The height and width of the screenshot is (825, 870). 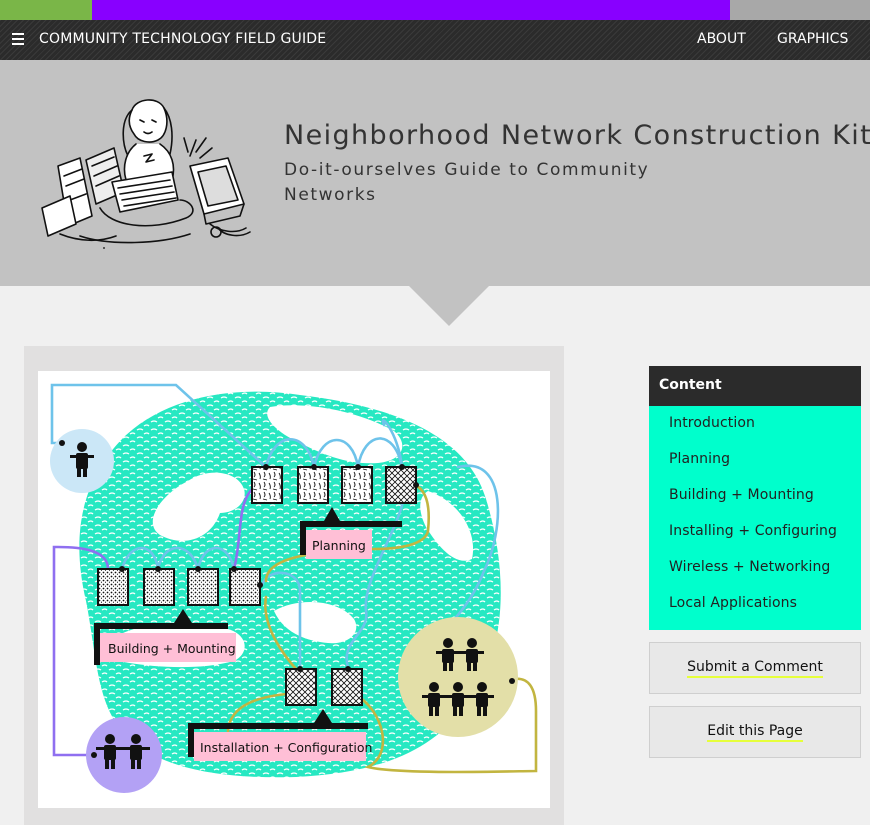 What do you see at coordinates (411, 10) in the screenshot?
I see `strip-segment-purple` at bounding box center [411, 10].